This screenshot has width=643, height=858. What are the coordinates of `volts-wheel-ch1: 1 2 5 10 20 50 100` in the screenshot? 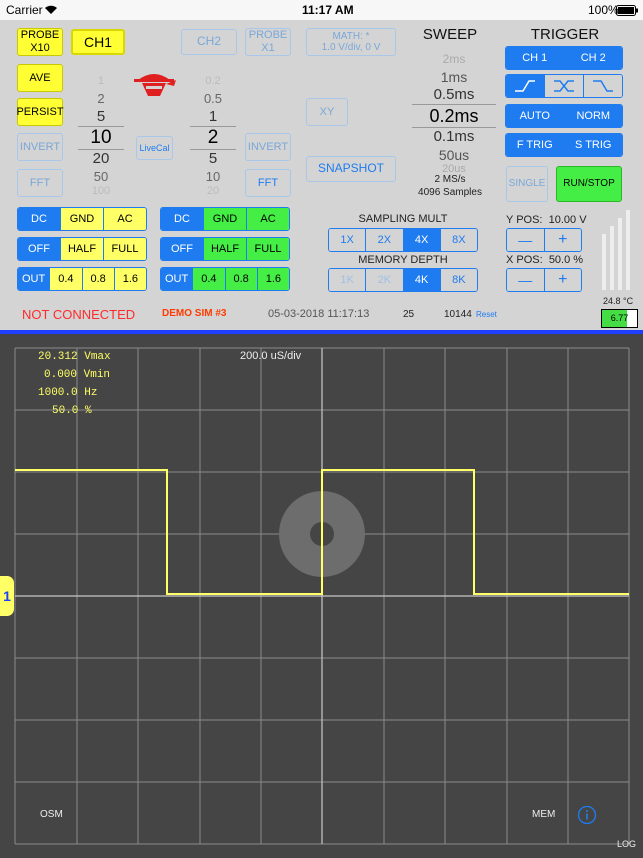 It's located at (101, 134).